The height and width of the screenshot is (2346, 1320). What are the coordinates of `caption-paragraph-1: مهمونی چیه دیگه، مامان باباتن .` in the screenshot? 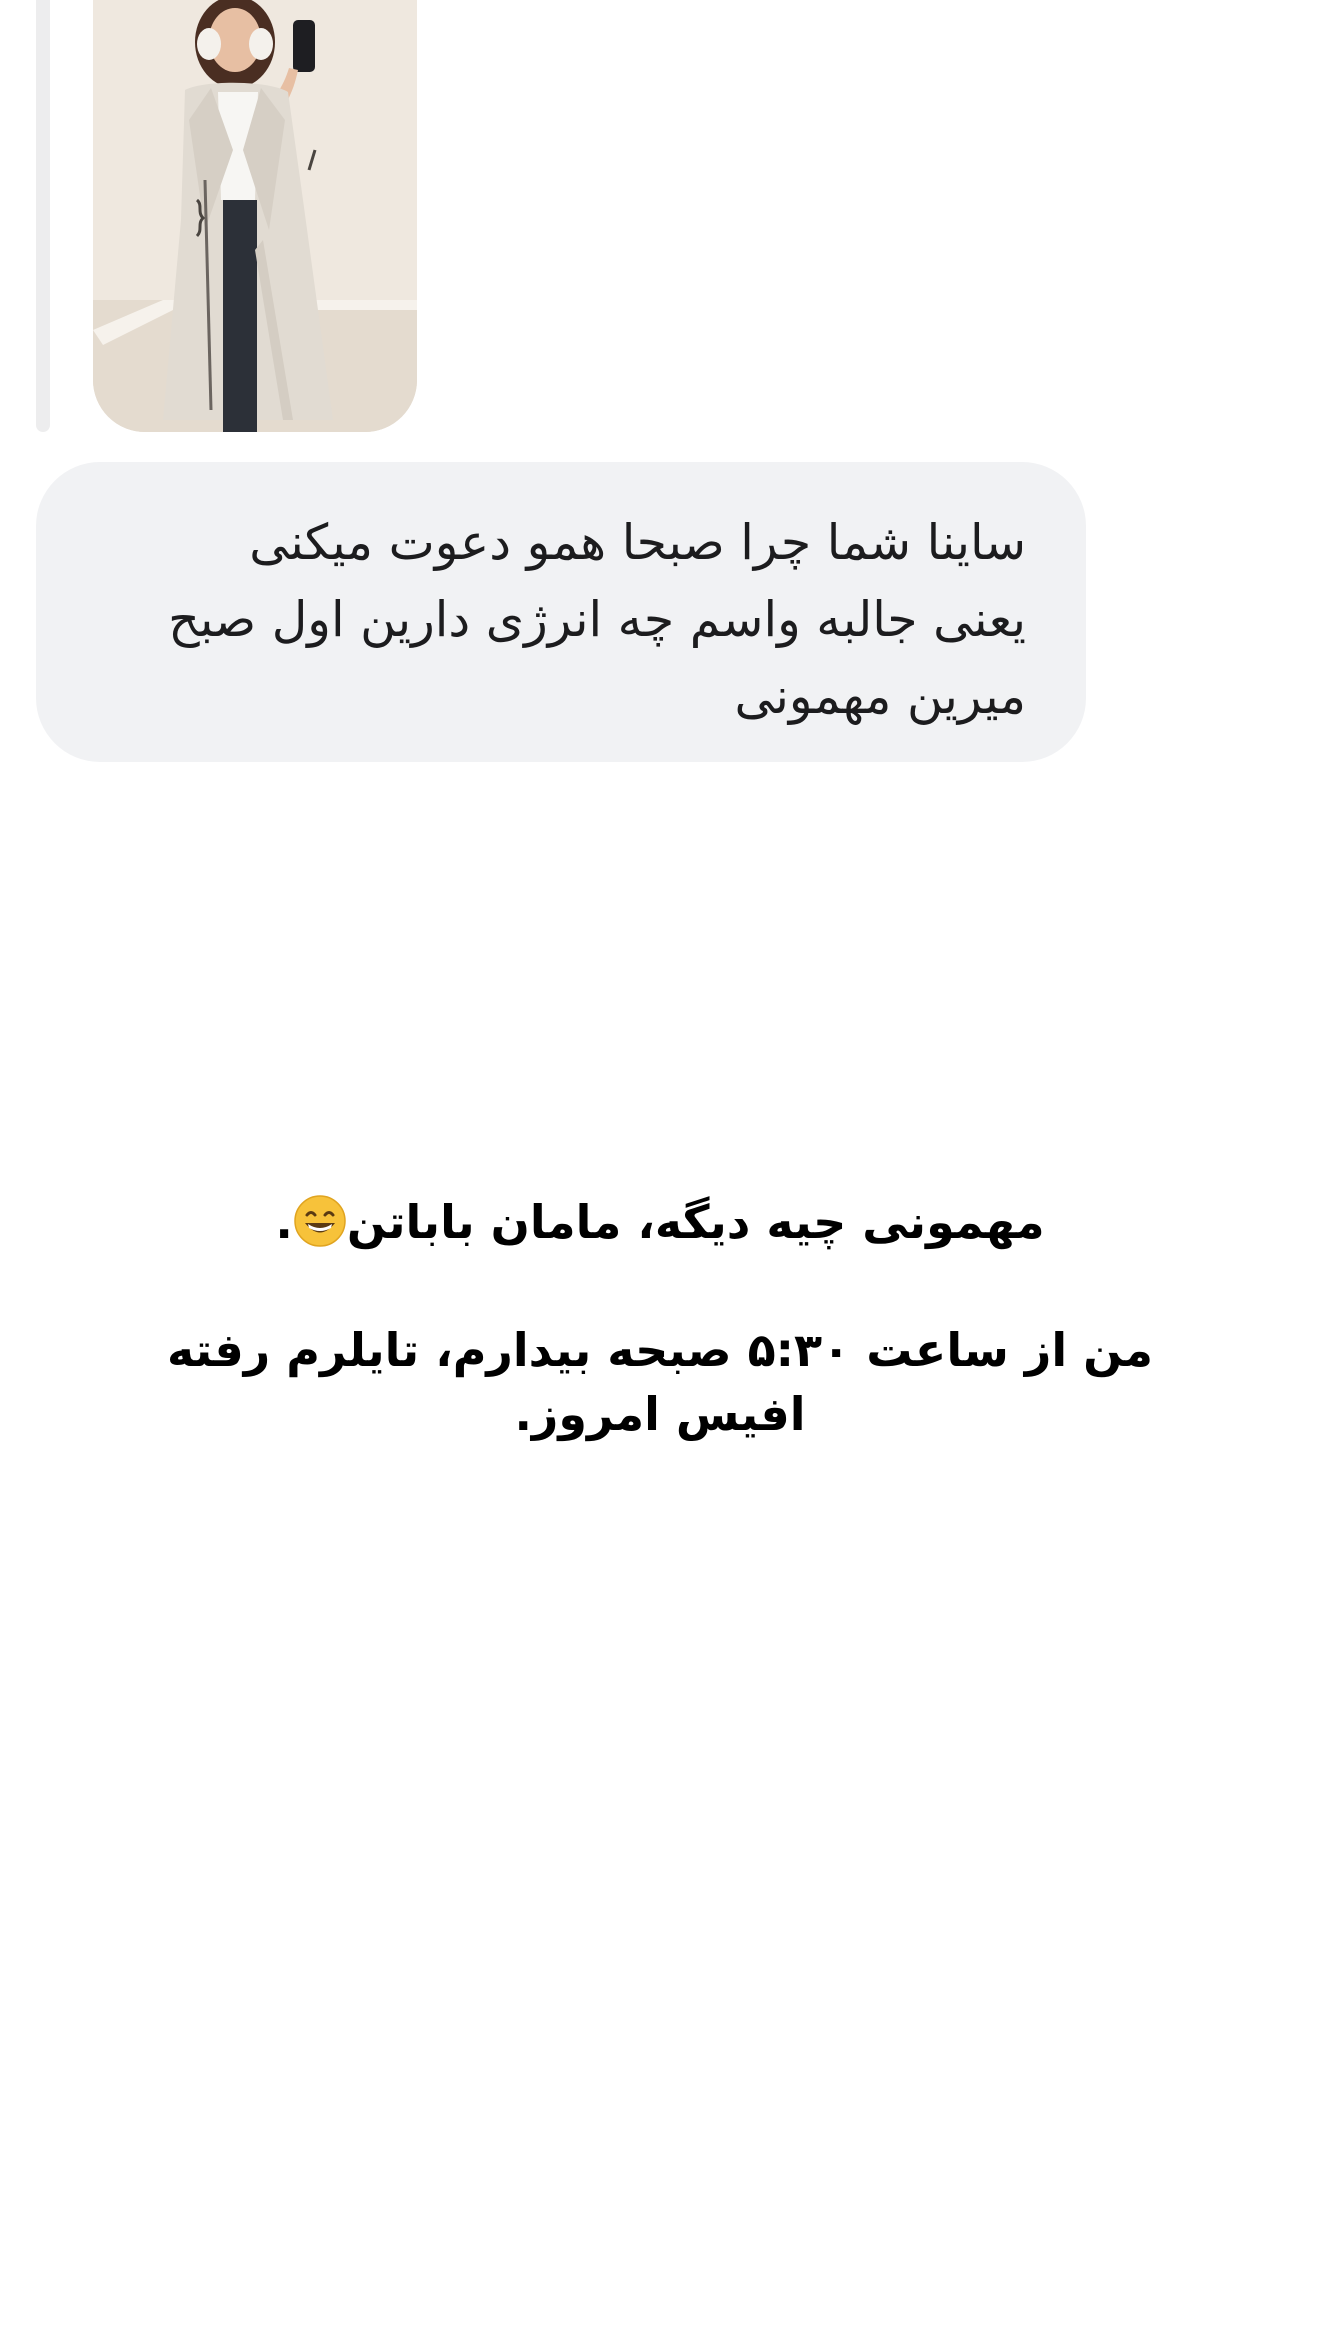 It's located at (660, 1222).